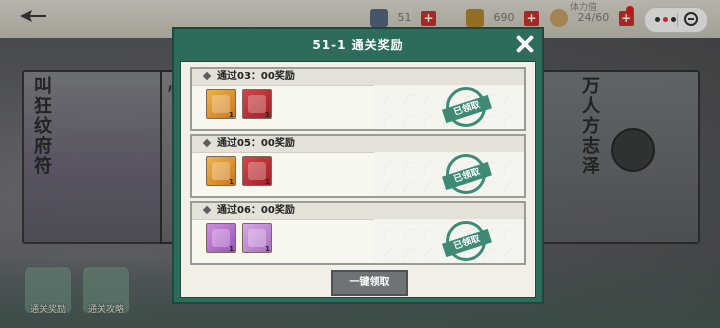 The height and width of the screenshot is (328, 720). What do you see at coordinates (358, 233) in the screenshot?
I see `reward-row: 通过06：00奖励 1 1 已领取` at bounding box center [358, 233].